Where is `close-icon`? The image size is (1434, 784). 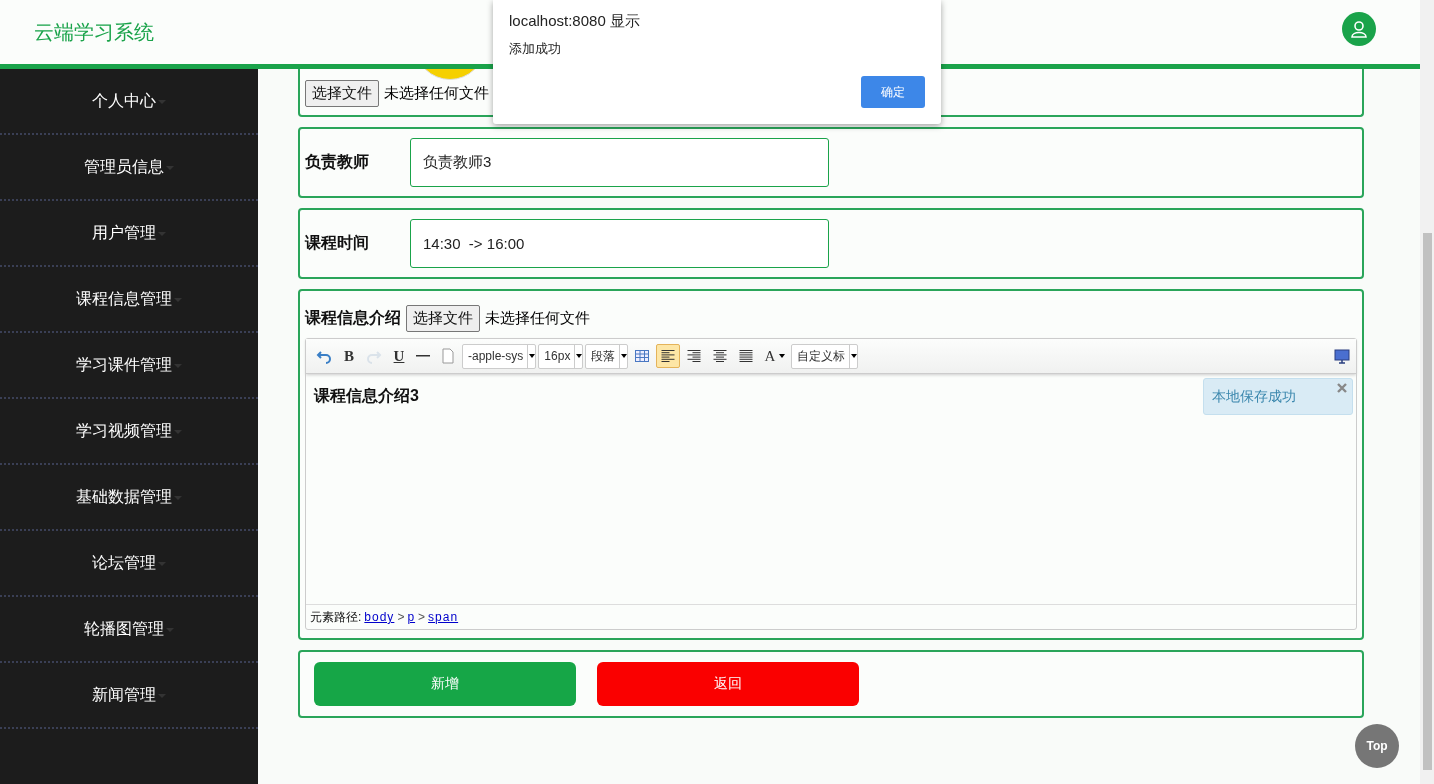 close-icon is located at coordinates (1342, 388).